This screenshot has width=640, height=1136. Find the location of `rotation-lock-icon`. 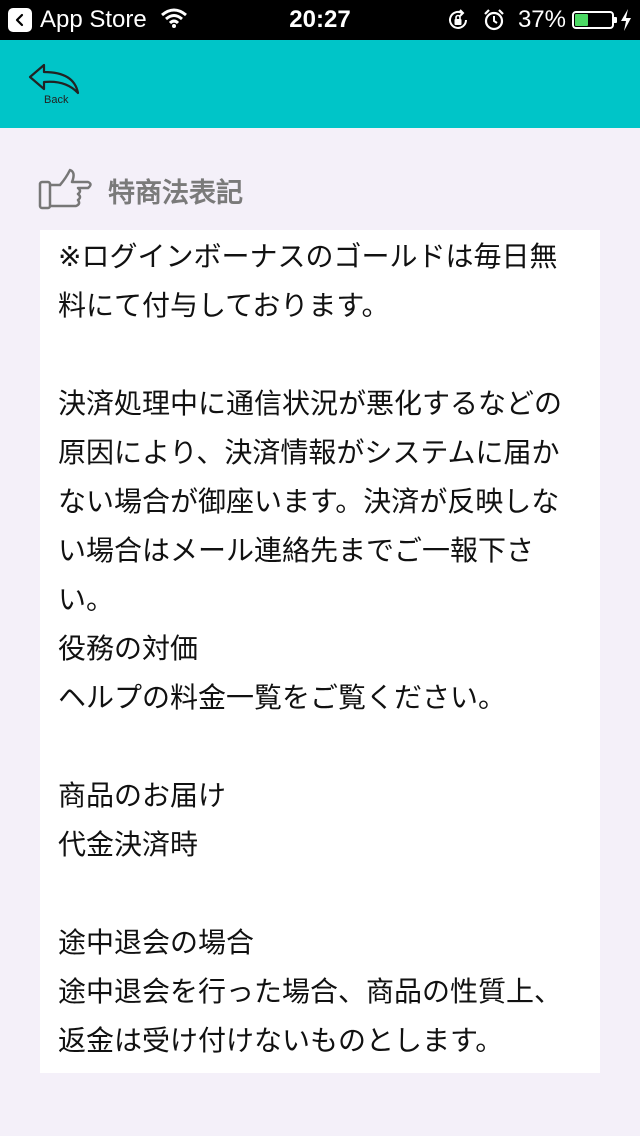

rotation-lock-icon is located at coordinates (458, 20).